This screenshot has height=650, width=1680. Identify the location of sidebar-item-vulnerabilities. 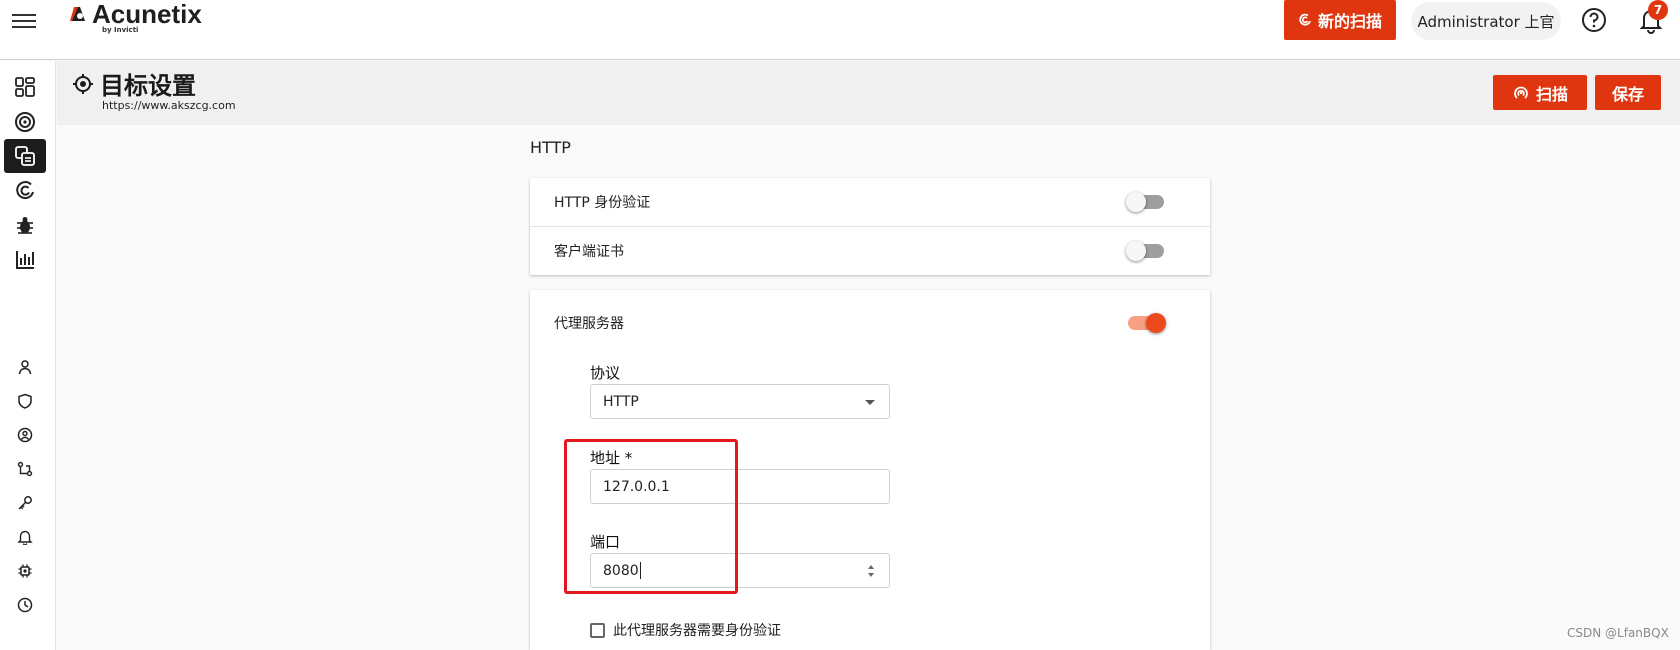
(25, 225).